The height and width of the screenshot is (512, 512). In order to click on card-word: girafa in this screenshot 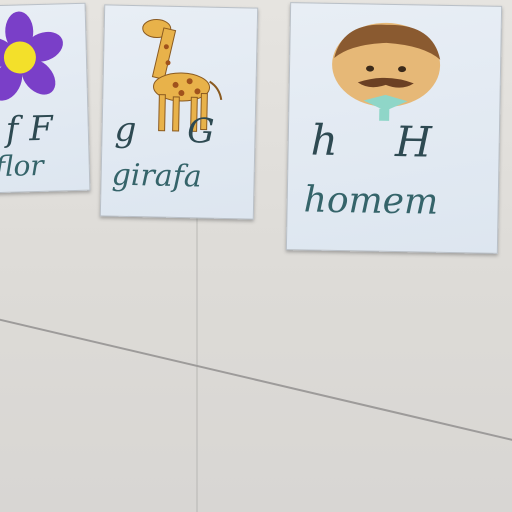, I will do `click(157, 176)`.